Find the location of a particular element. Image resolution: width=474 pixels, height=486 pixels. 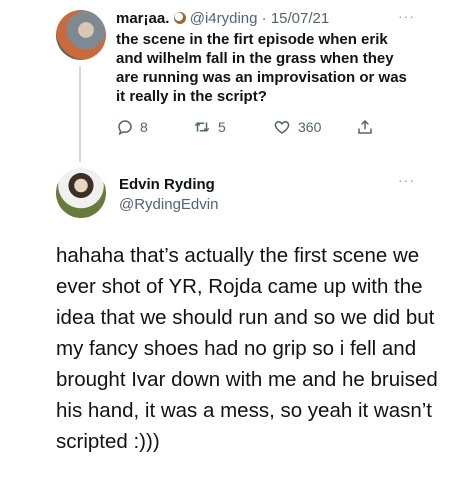

retweet-button: 5 is located at coordinates (209, 127).